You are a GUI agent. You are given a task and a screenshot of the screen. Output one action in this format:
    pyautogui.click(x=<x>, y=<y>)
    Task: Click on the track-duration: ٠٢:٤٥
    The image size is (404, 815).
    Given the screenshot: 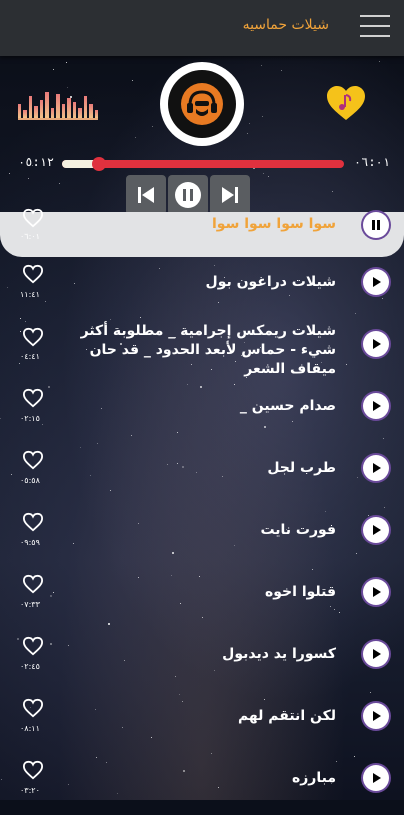 What is the action you would take?
    pyautogui.click(x=30, y=666)
    